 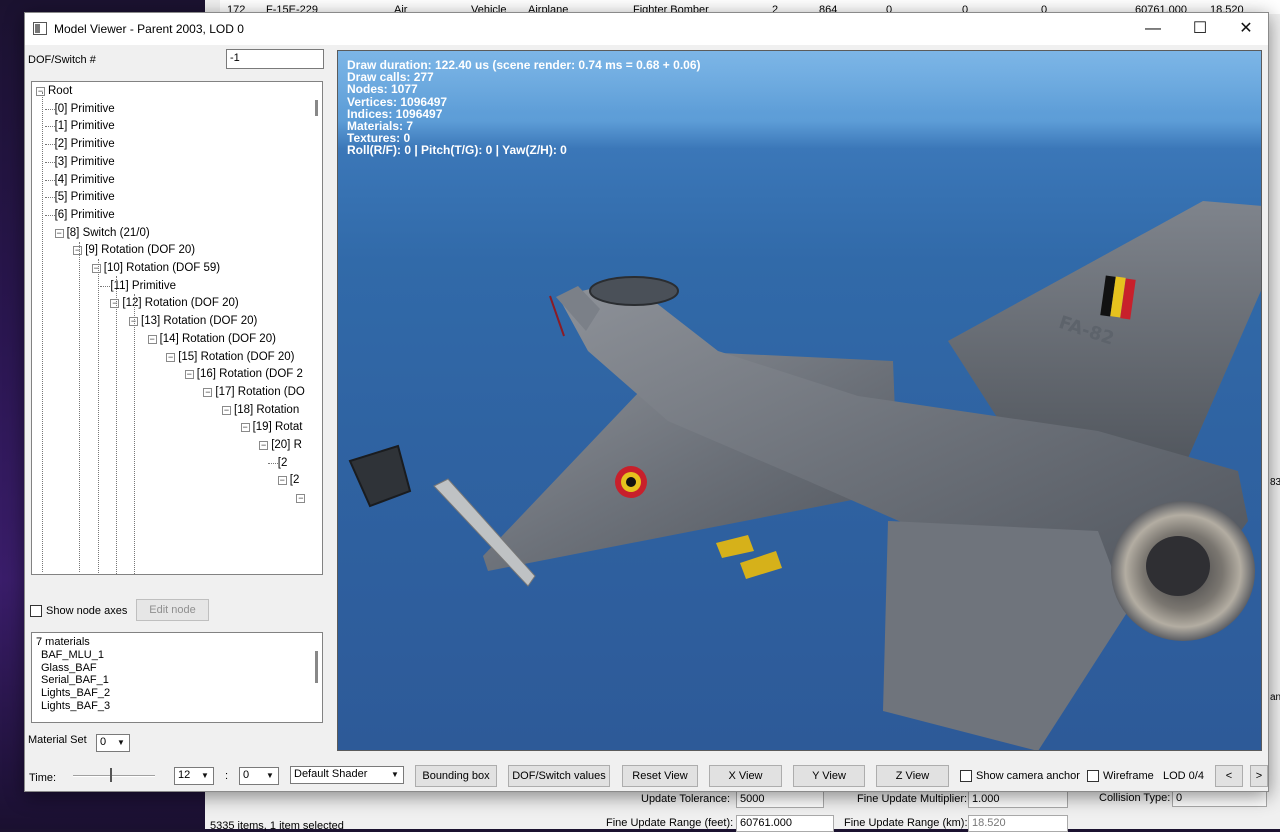 What do you see at coordinates (660, 776) in the screenshot?
I see `reset-view-button: Reset View` at bounding box center [660, 776].